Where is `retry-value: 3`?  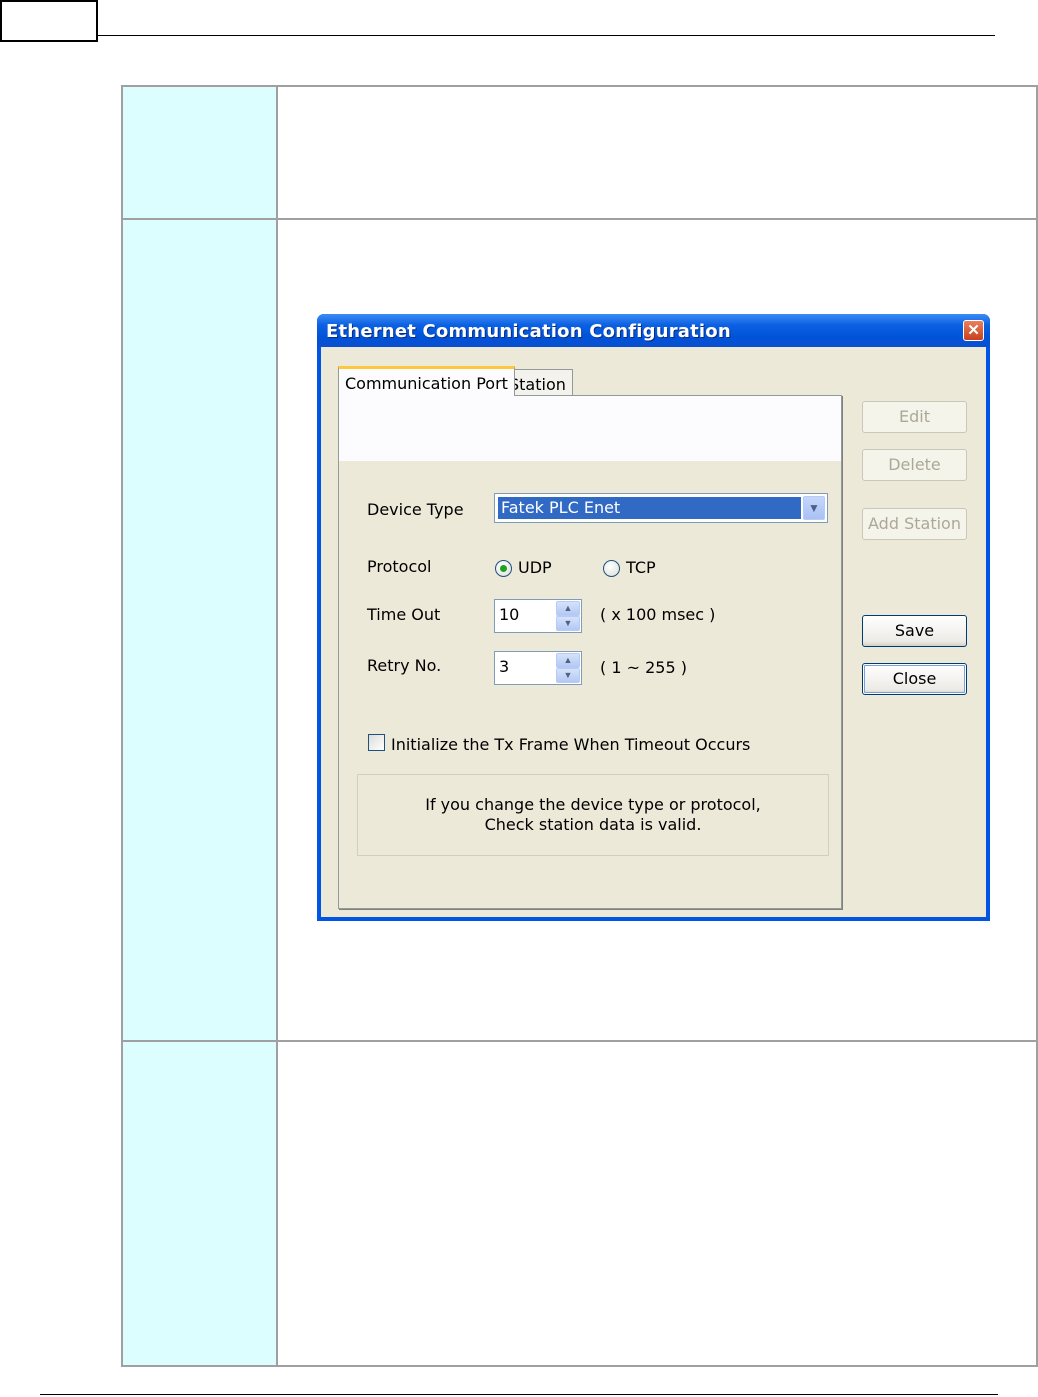 retry-value: 3 is located at coordinates (504, 666).